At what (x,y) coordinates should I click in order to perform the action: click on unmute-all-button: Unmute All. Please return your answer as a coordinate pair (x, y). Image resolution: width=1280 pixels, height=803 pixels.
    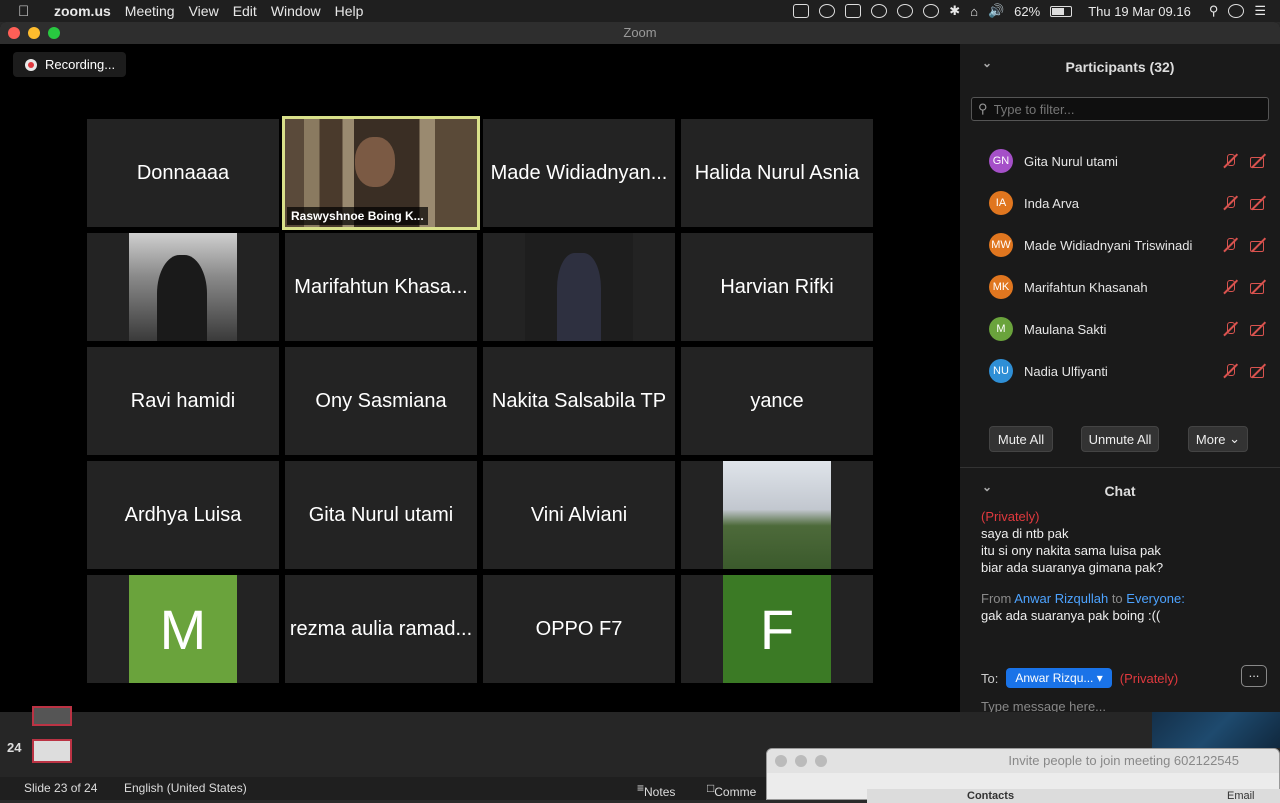
    Looking at the image, I should click on (1120, 439).